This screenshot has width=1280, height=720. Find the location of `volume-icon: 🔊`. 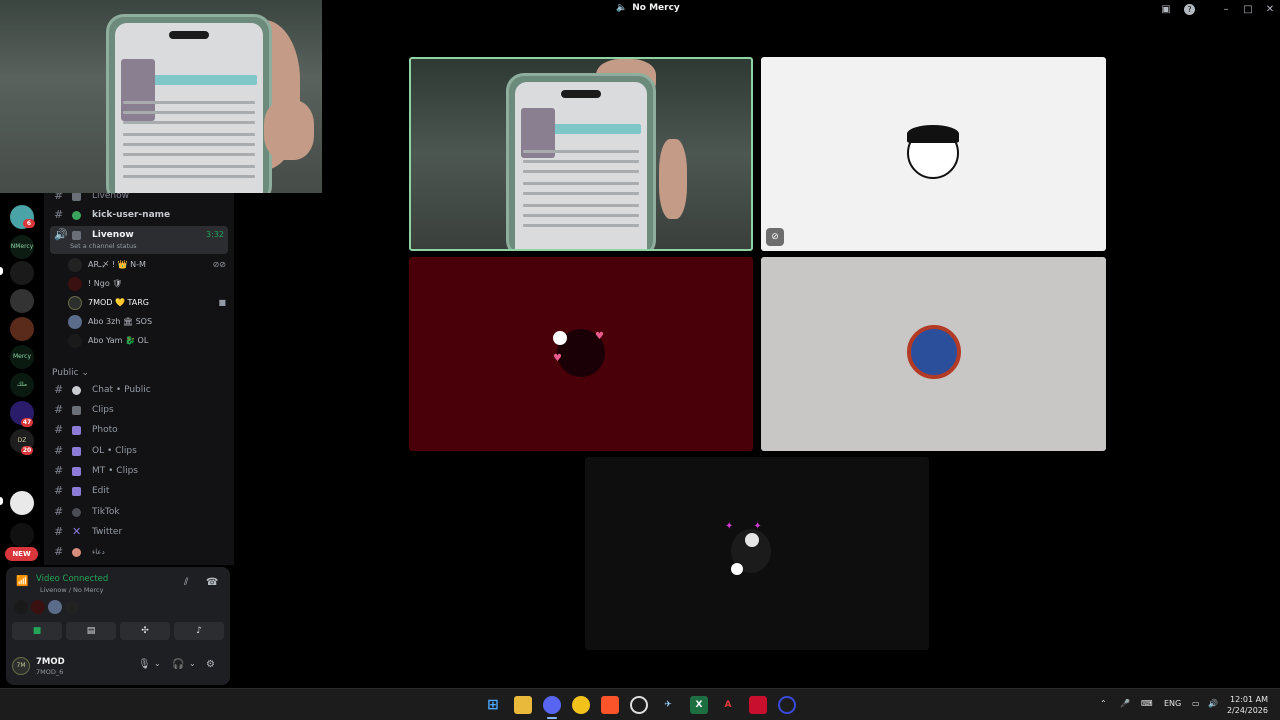

volume-icon: 🔊 is located at coordinates (1213, 703).